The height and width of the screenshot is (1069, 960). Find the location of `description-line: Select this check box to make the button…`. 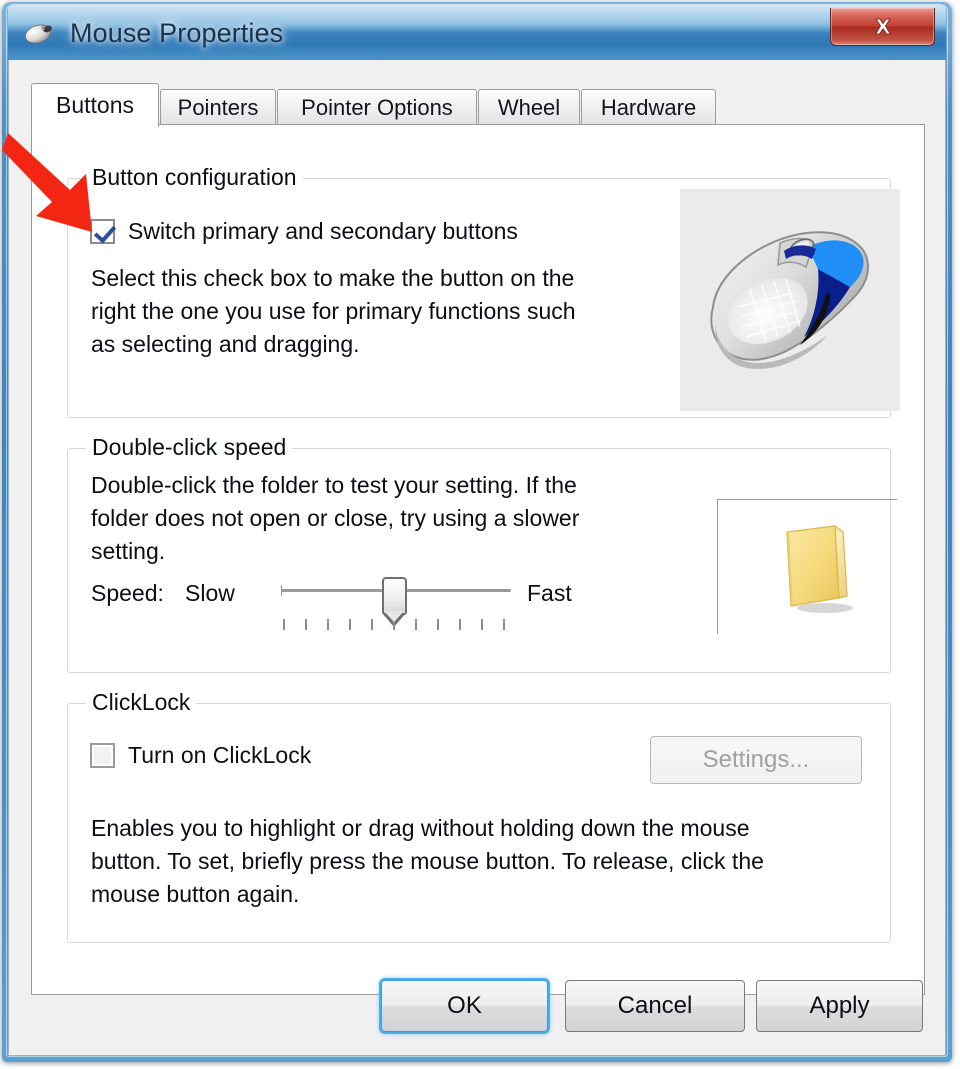

description-line: Select this check box to make the button… is located at coordinates (333, 278).